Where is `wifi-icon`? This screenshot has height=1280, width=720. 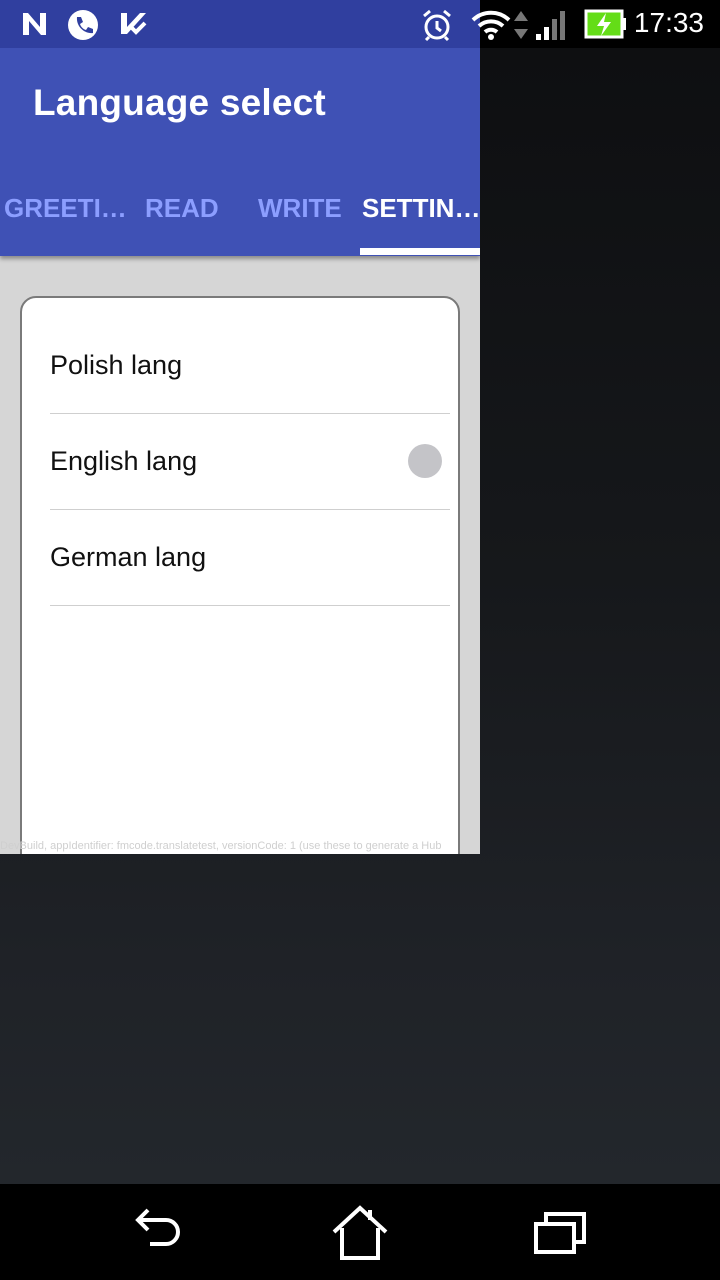
wifi-icon is located at coordinates (491, 25).